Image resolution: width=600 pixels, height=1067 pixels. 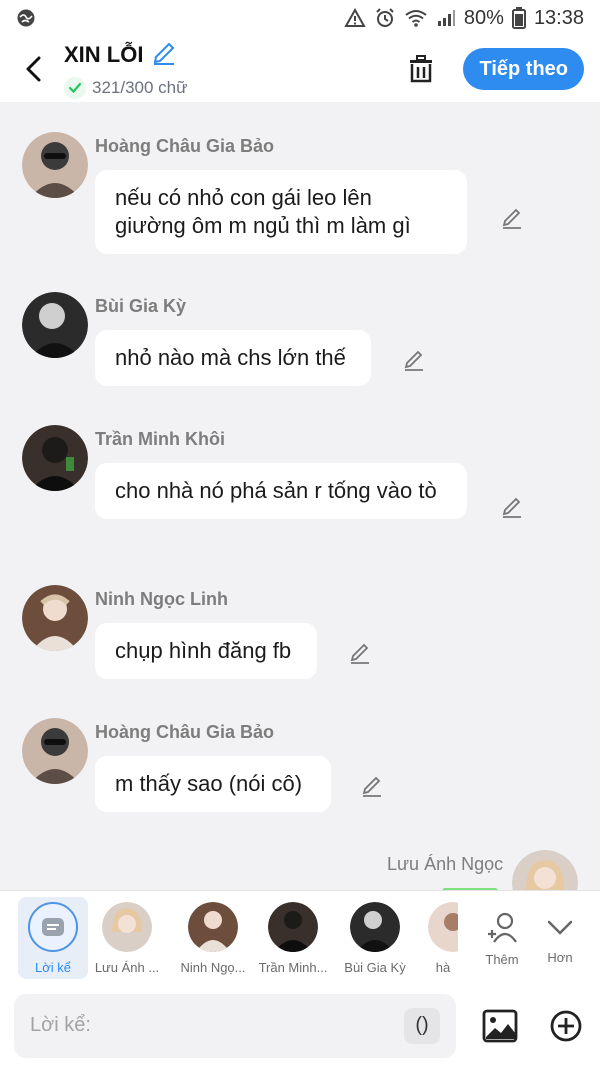 I want to click on character-label: Bùi Gia Kỳ, so click(x=375, y=967).